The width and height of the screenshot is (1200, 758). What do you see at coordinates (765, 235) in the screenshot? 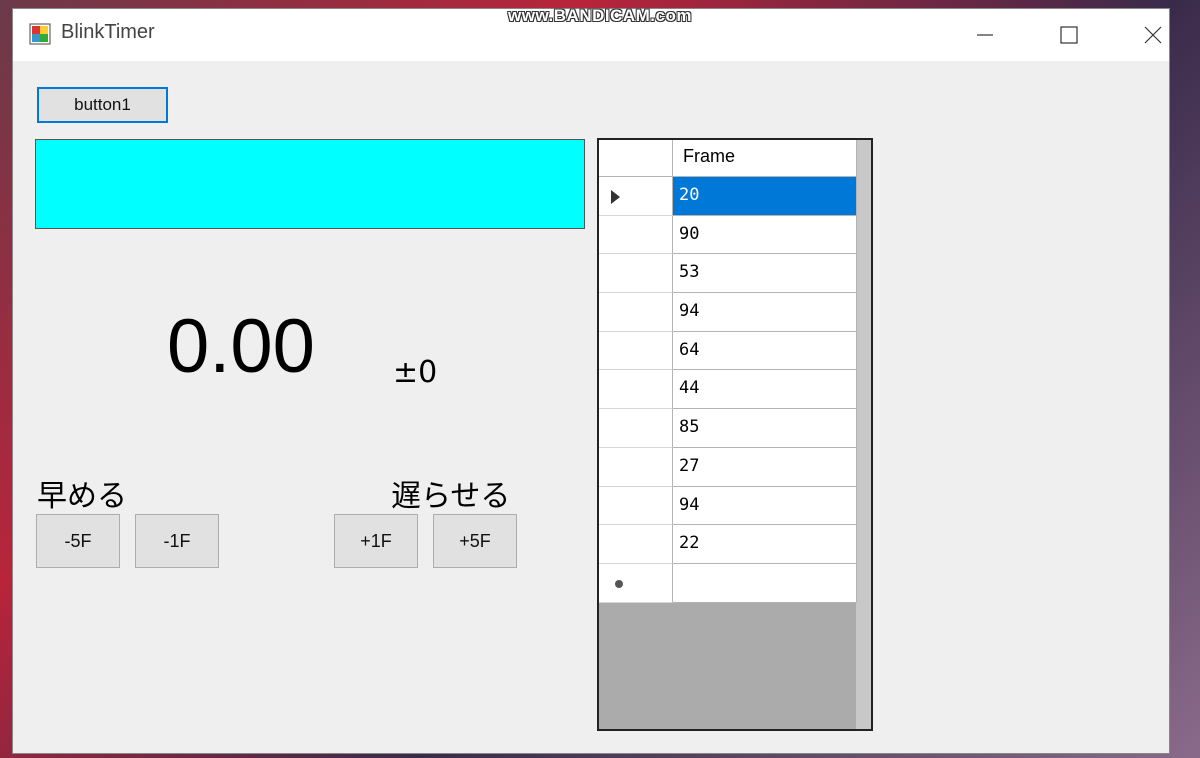
I see `frame-cell: 90` at bounding box center [765, 235].